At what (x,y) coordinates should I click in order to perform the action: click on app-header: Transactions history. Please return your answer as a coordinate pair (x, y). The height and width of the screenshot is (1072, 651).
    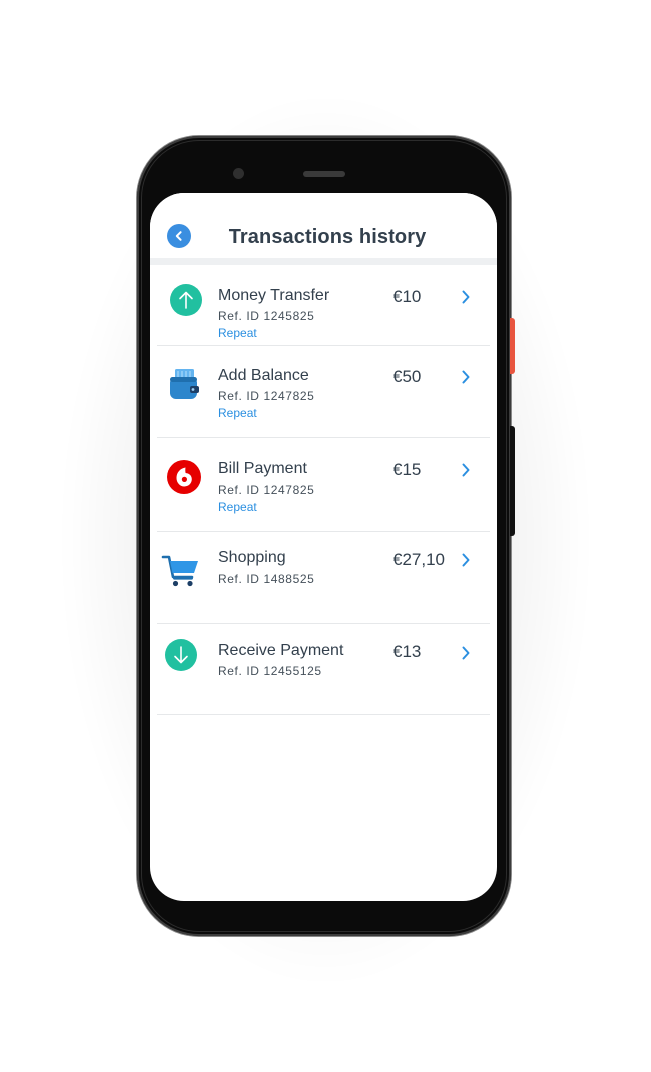
    Looking at the image, I should click on (323, 225).